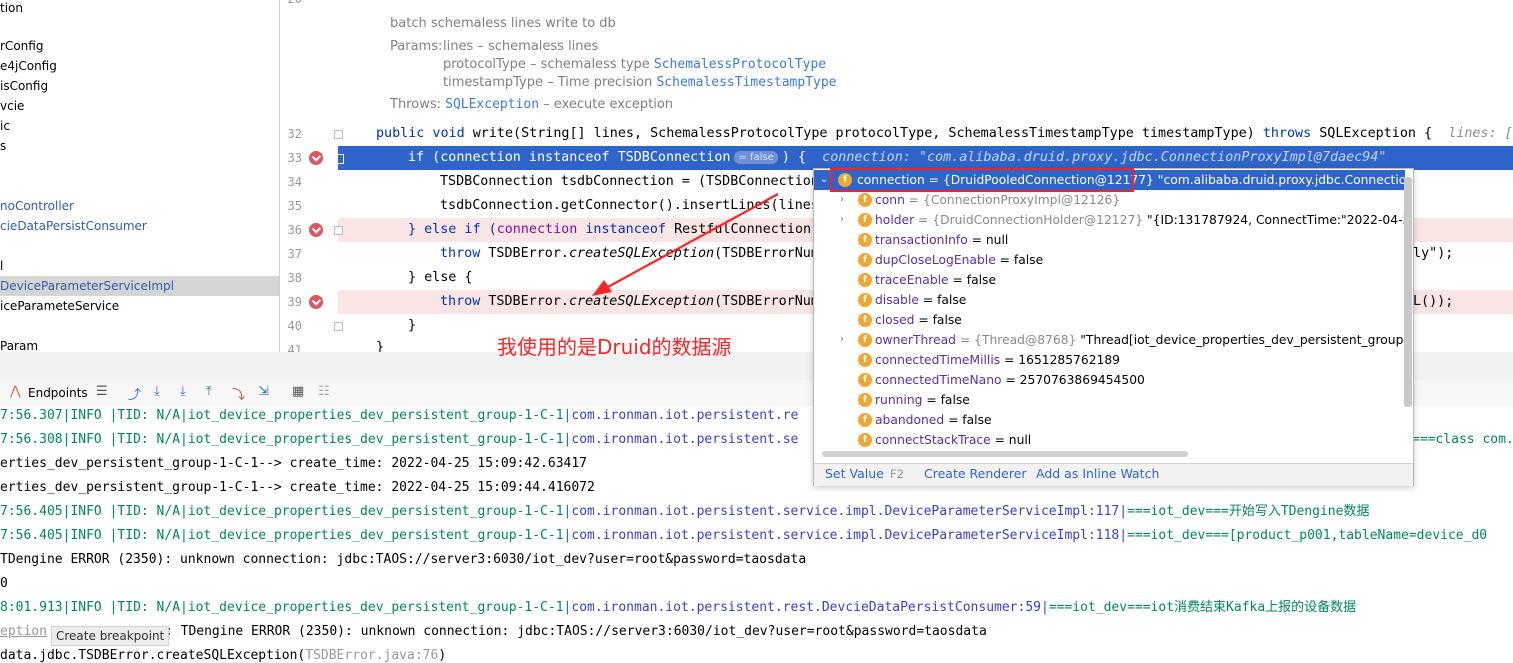 Image resolution: width=1513 pixels, height=663 pixels. Describe the element at coordinates (4, 584) in the screenshot. I see `console-line: 0` at that location.